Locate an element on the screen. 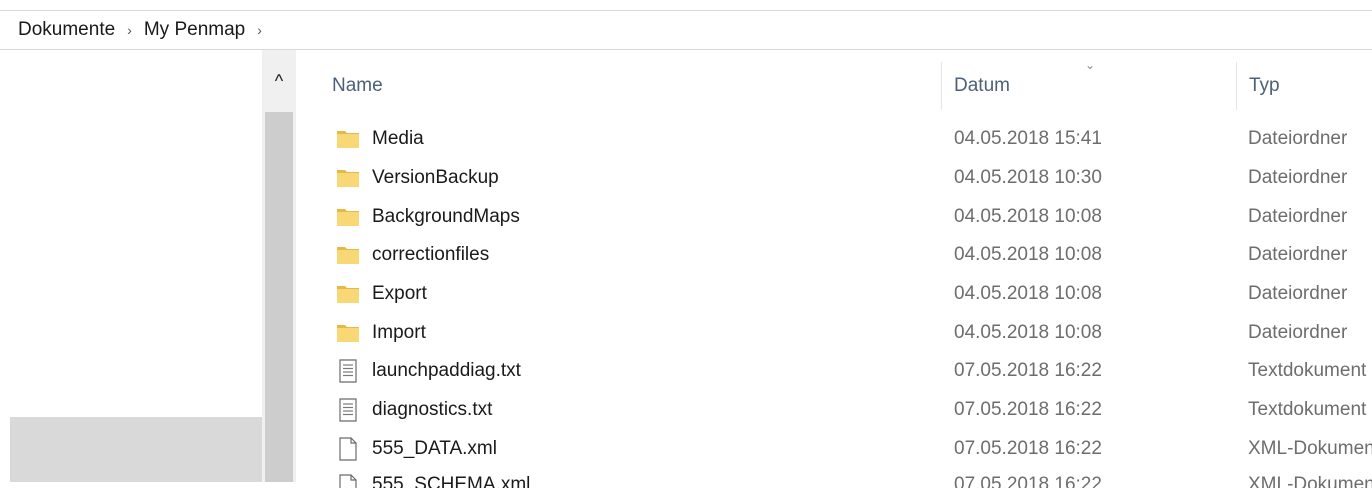 This screenshot has height=488, width=1372. file-row: Import 04.05.2018 10:08 Dateiordner is located at coordinates (834, 332).